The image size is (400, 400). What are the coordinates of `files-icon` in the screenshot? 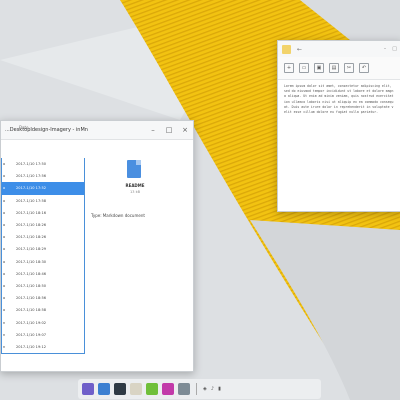 It's located at (104, 389).